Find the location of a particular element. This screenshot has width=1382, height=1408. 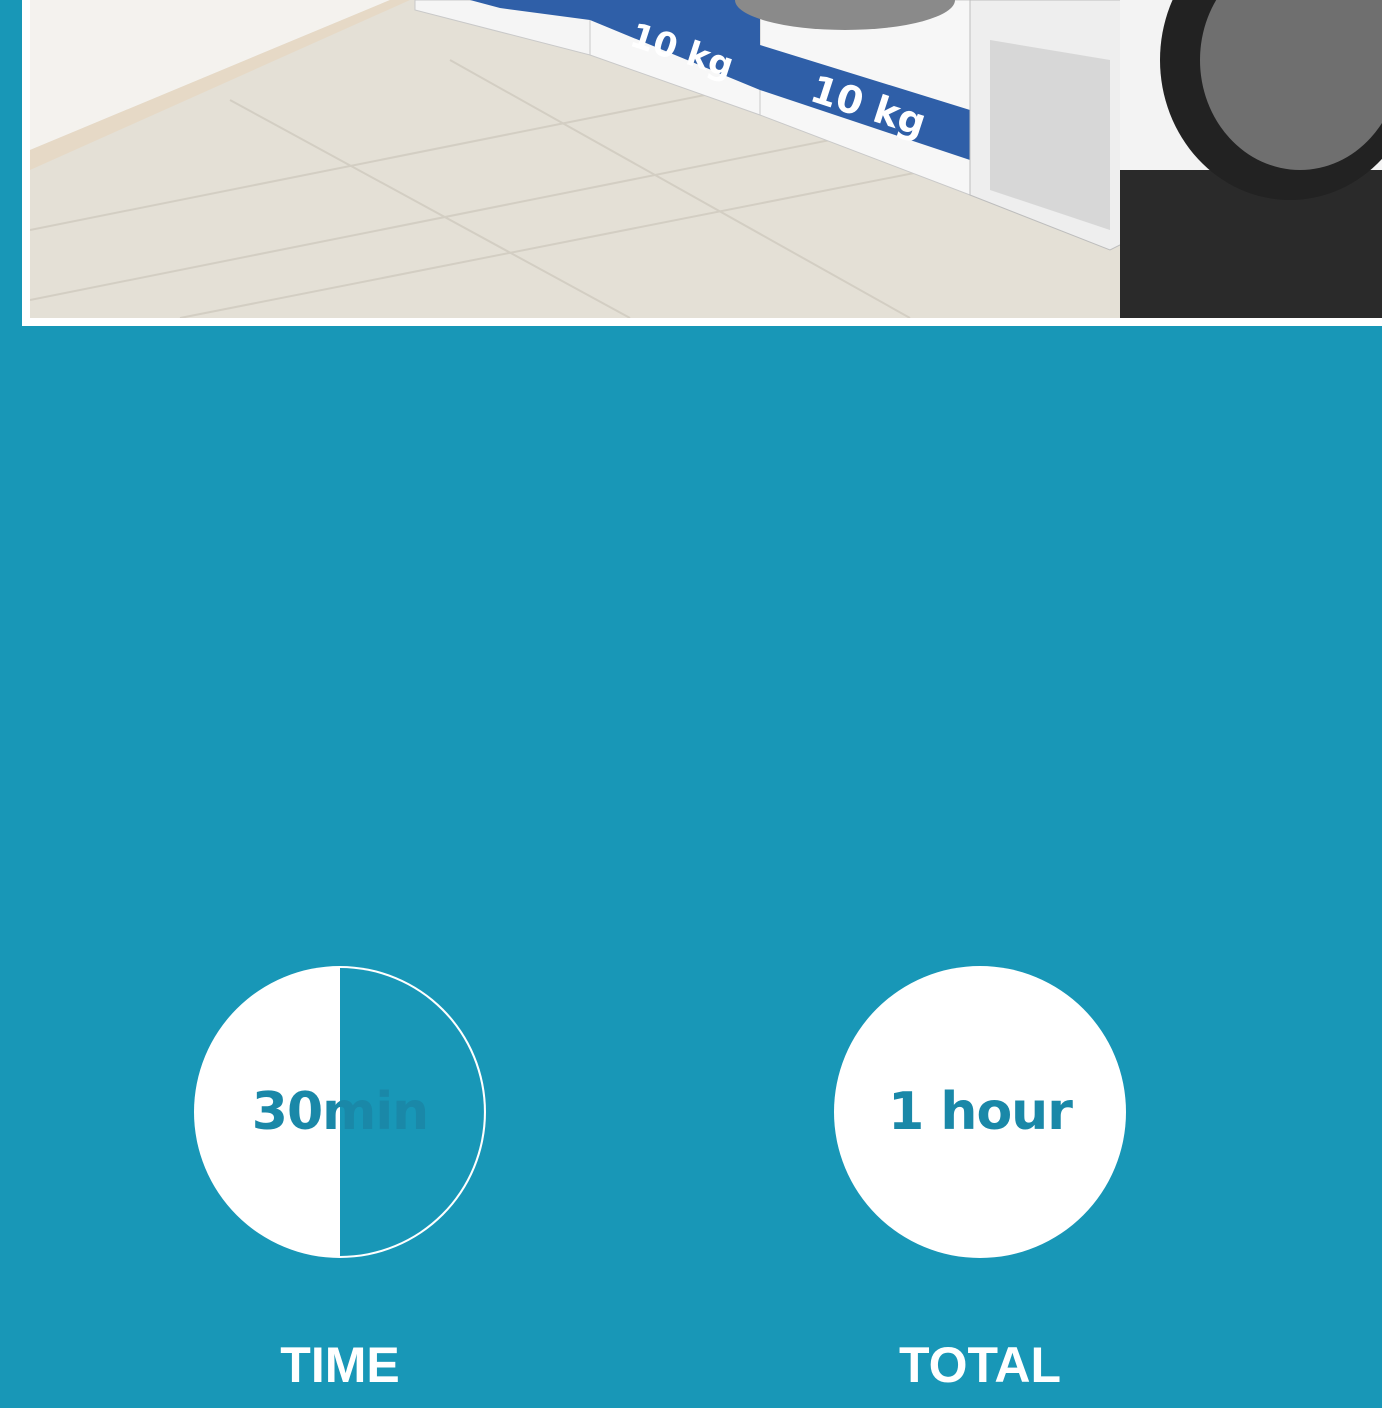

total-stat: 1 hour TOTAL is located at coordinates (980, 1178).